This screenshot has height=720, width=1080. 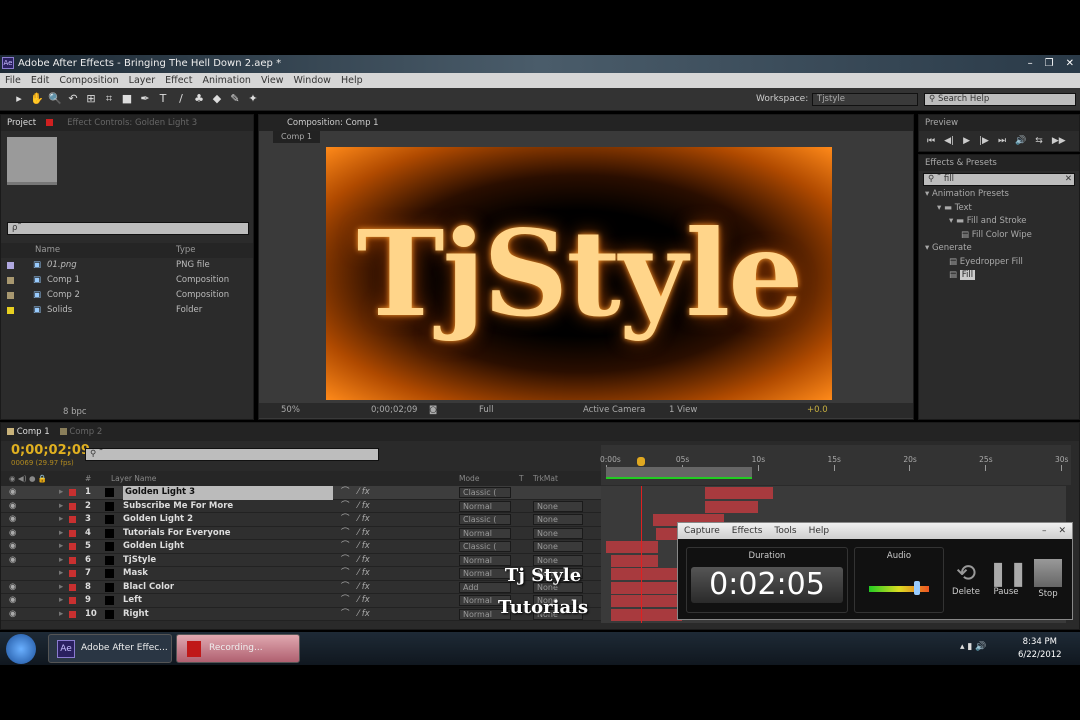 I want to click on tool-button: ■, so click(x=127, y=99).